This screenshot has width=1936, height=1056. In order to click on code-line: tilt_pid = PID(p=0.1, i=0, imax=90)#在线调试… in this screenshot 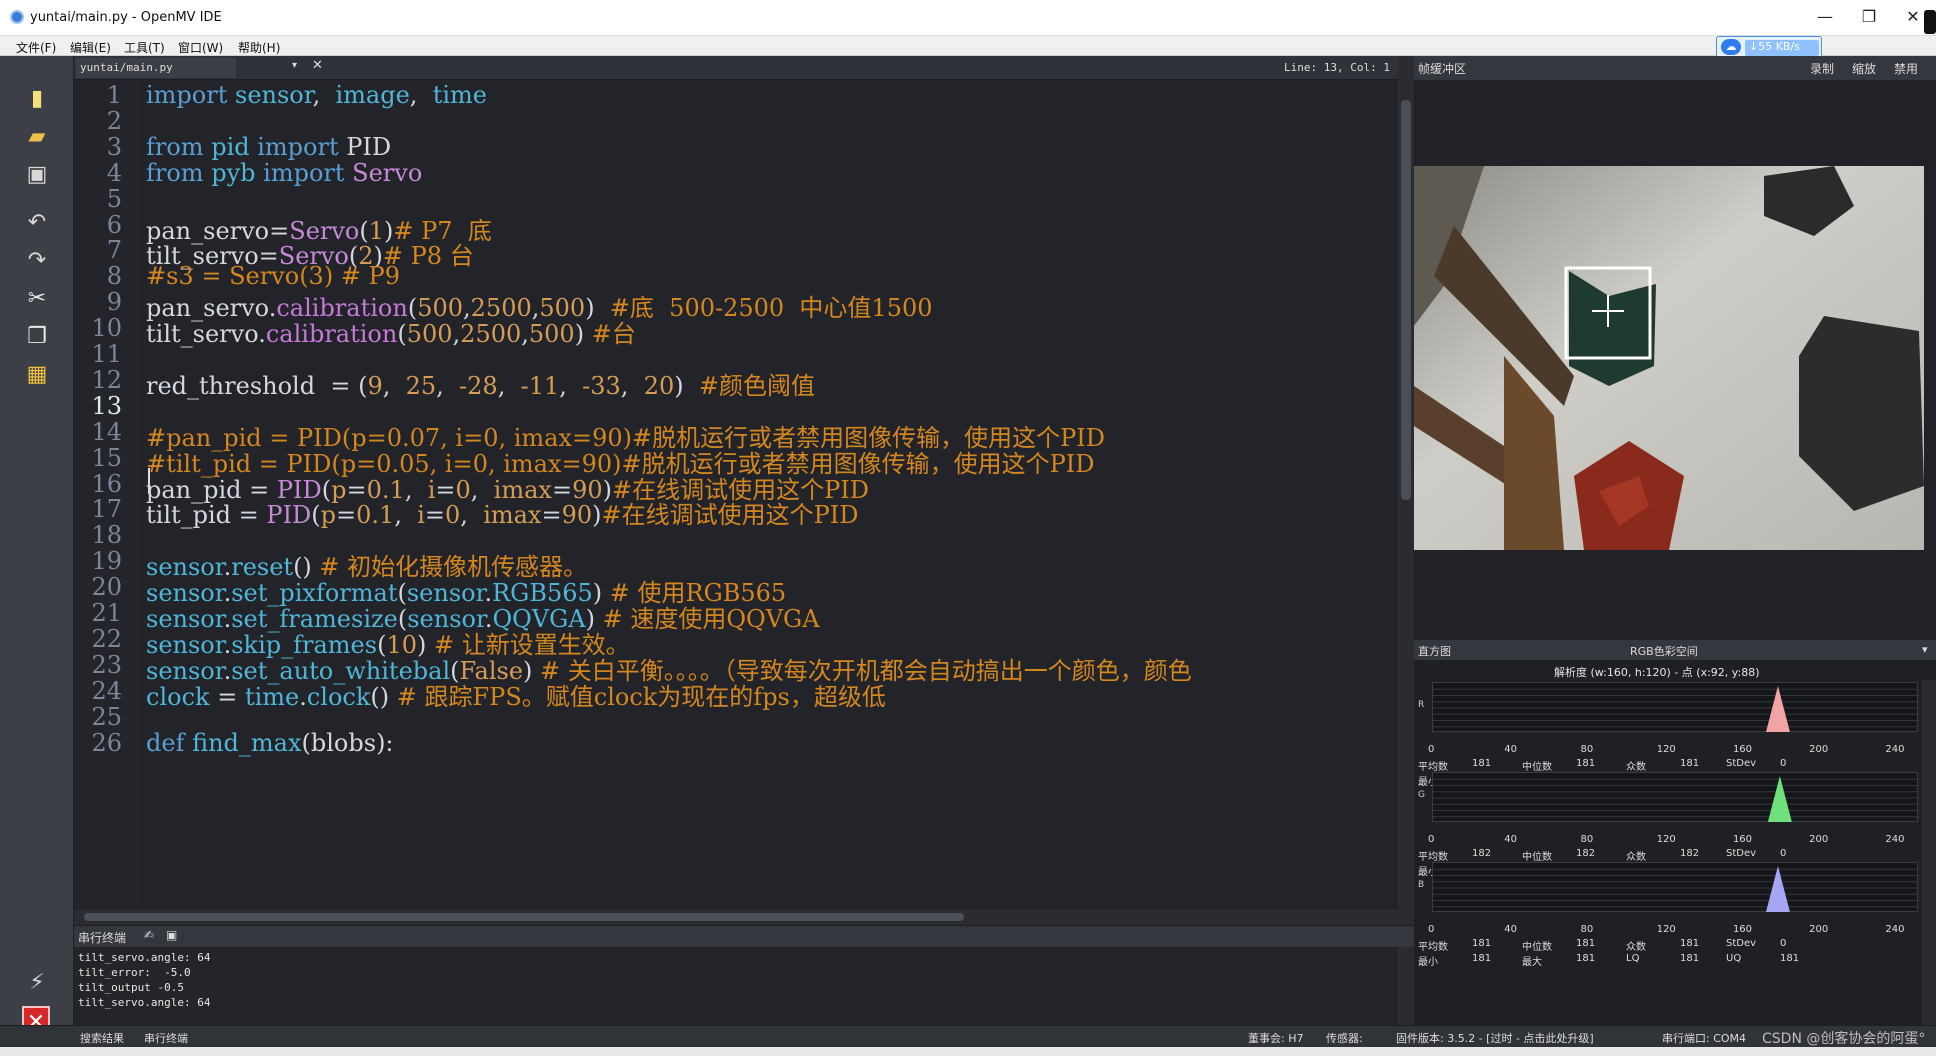, I will do `click(502, 515)`.